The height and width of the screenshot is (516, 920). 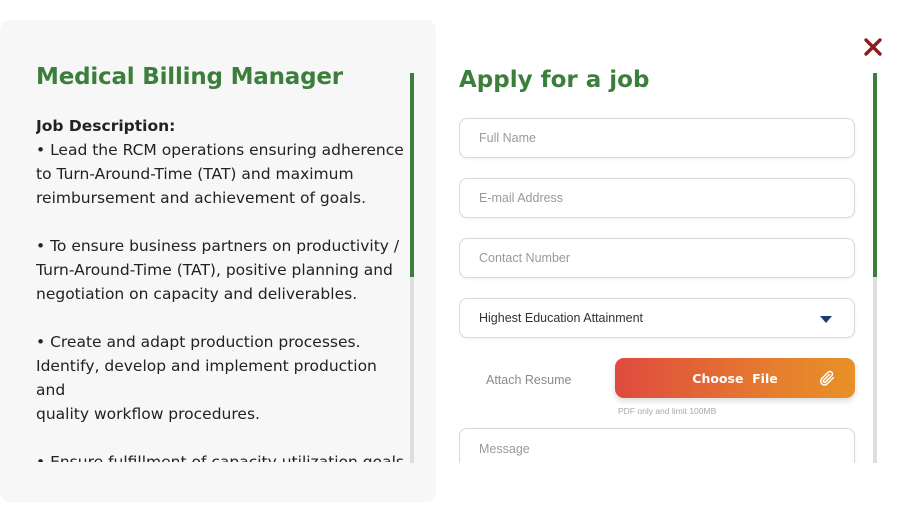 I want to click on contact-number-field, so click(x=657, y=258).